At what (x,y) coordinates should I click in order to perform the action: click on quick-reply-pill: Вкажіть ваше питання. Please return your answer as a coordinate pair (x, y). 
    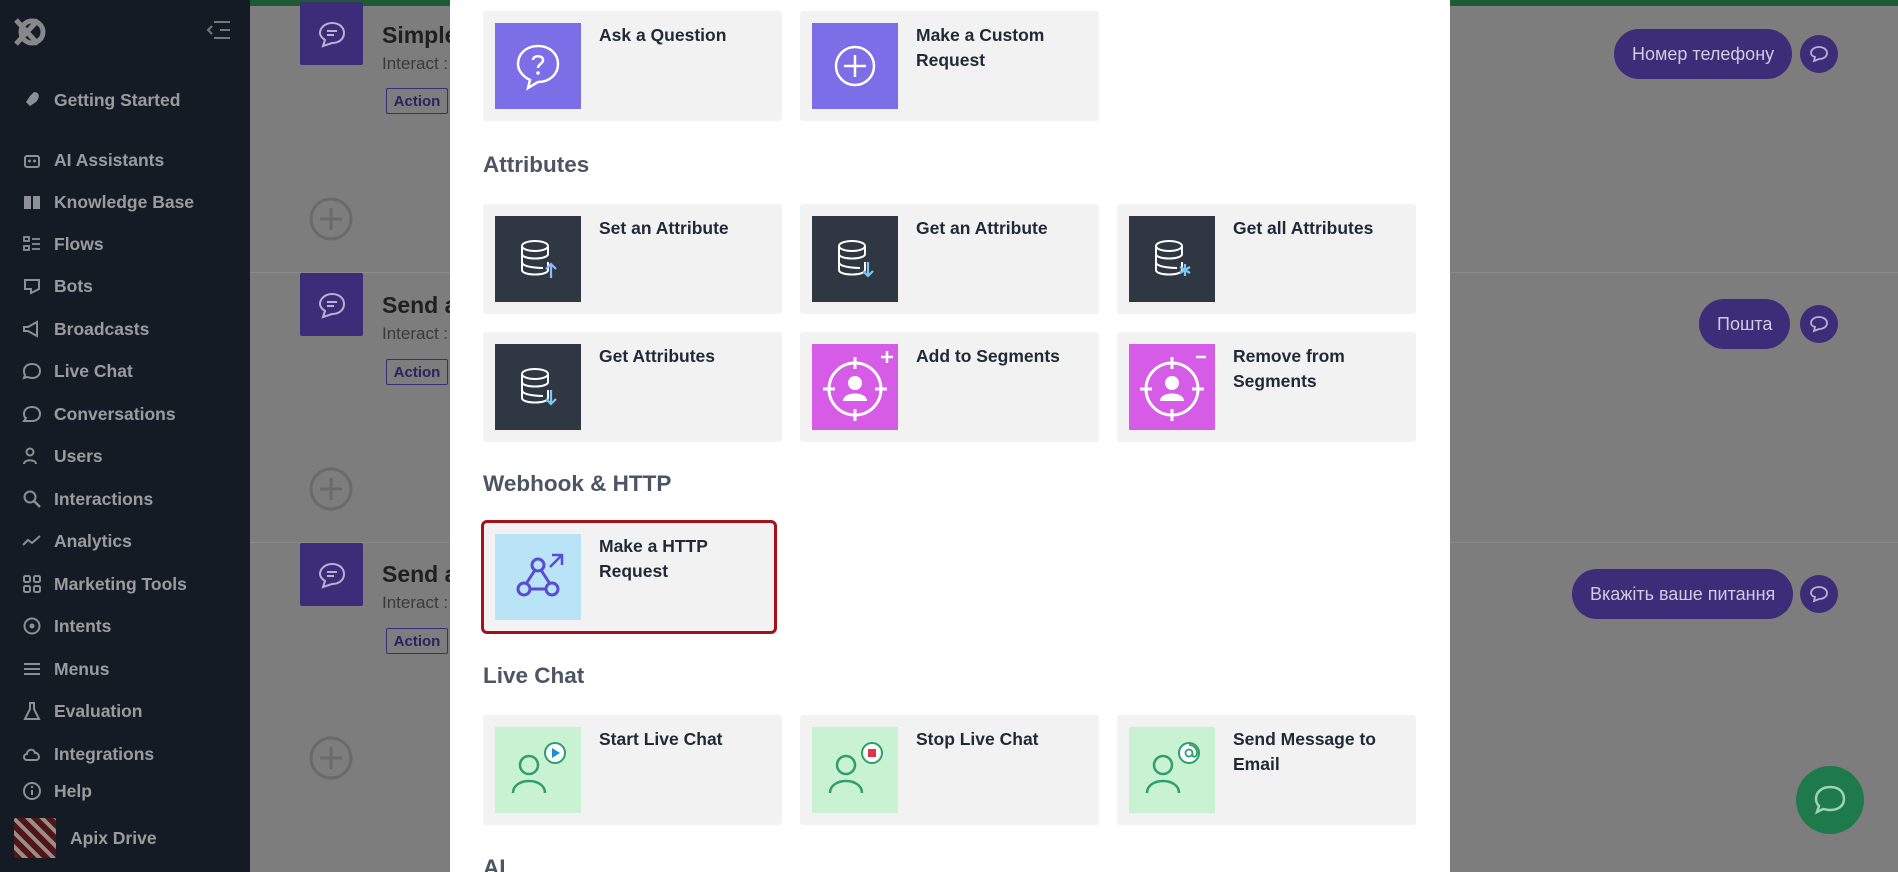
    Looking at the image, I should click on (1683, 594).